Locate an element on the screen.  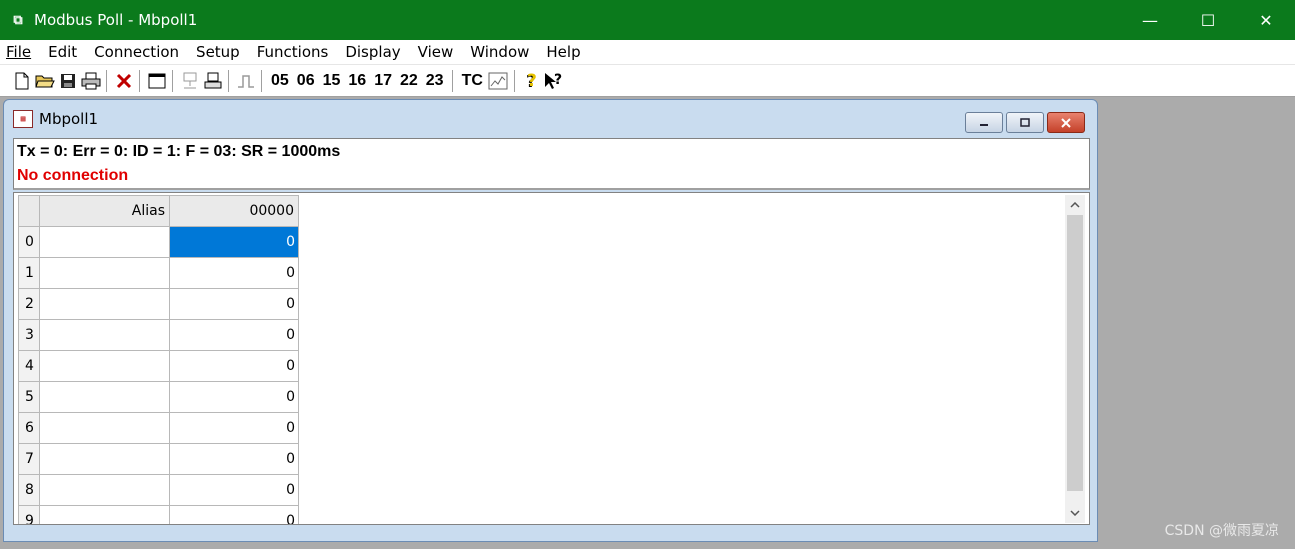
row-header: 7 is located at coordinates (29, 459).